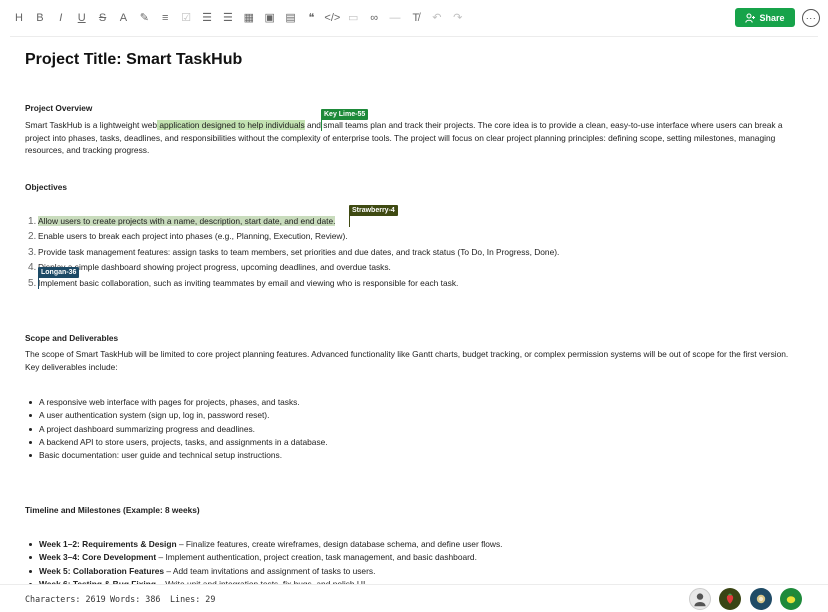 Image resolution: width=828 pixels, height=612 pixels. I want to click on document-title: Project Title: Smart TaskHub, so click(134, 59).